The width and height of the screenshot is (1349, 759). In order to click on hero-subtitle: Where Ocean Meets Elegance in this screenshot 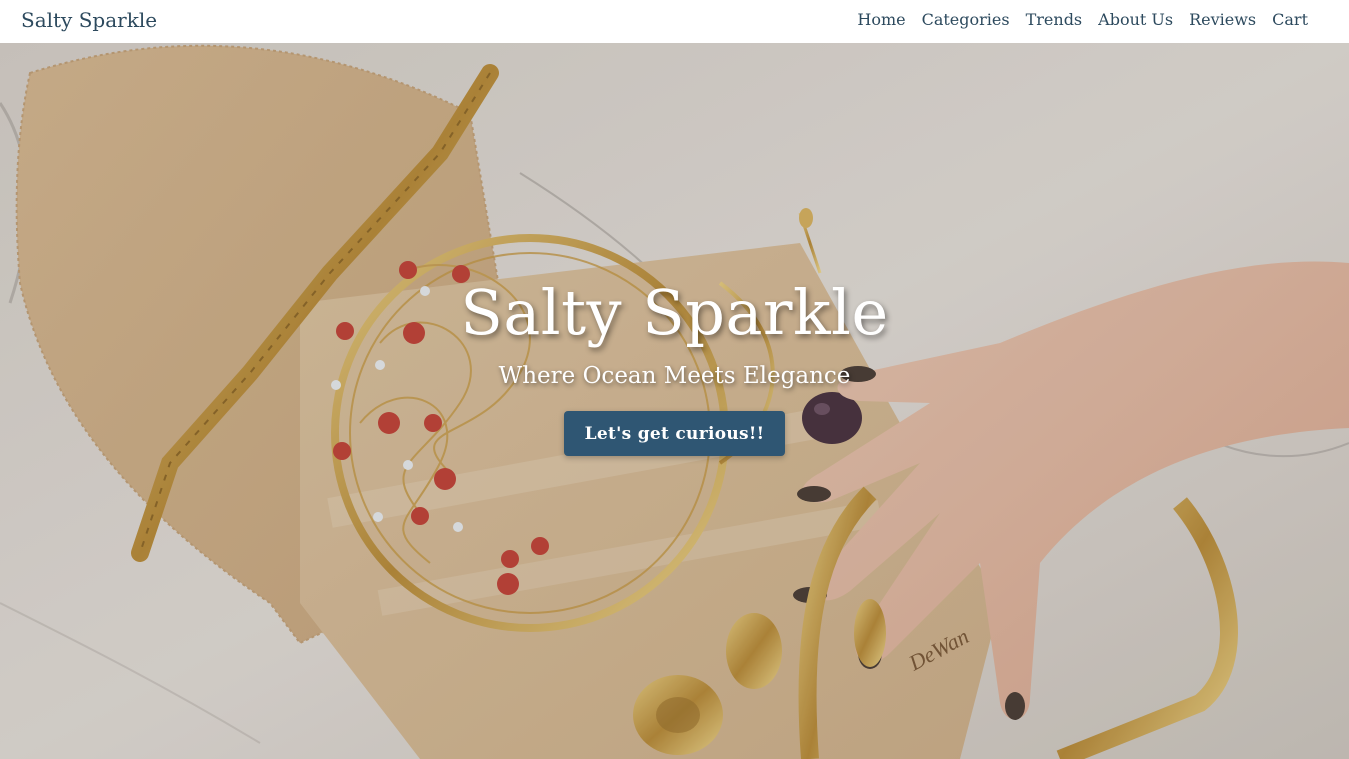, I will do `click(674, 376)`.